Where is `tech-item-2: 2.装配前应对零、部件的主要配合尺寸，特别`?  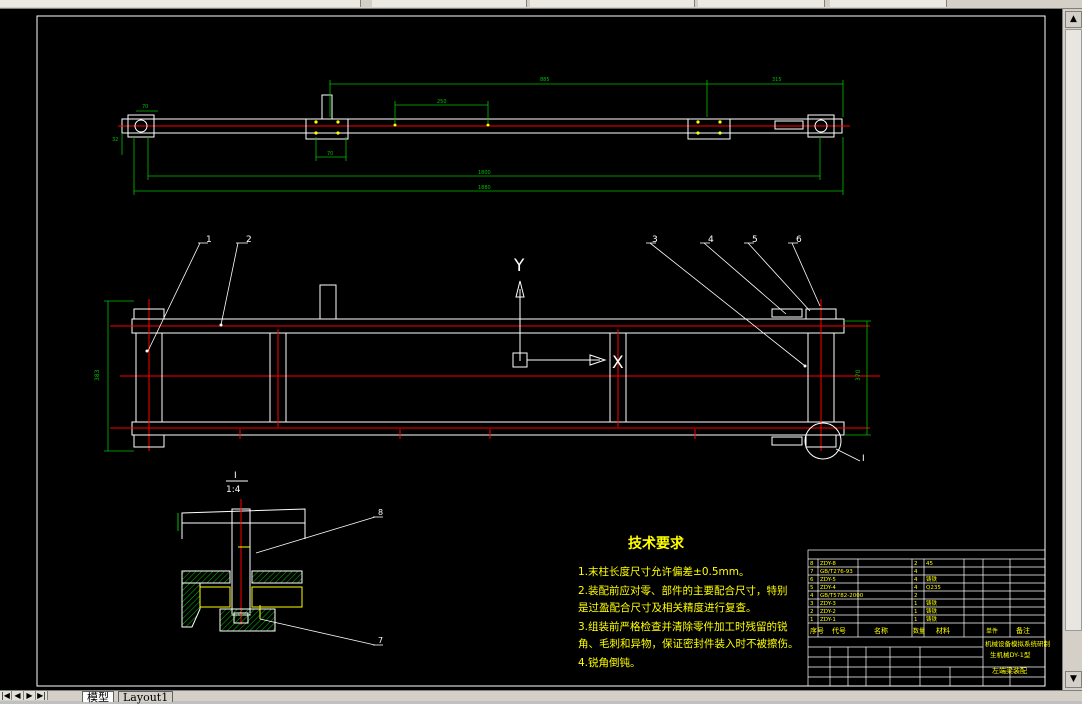
tech-item-2: 2.装配前应对零、部件的主要配合尺寸，特别 is located at coordinates (683, 590).